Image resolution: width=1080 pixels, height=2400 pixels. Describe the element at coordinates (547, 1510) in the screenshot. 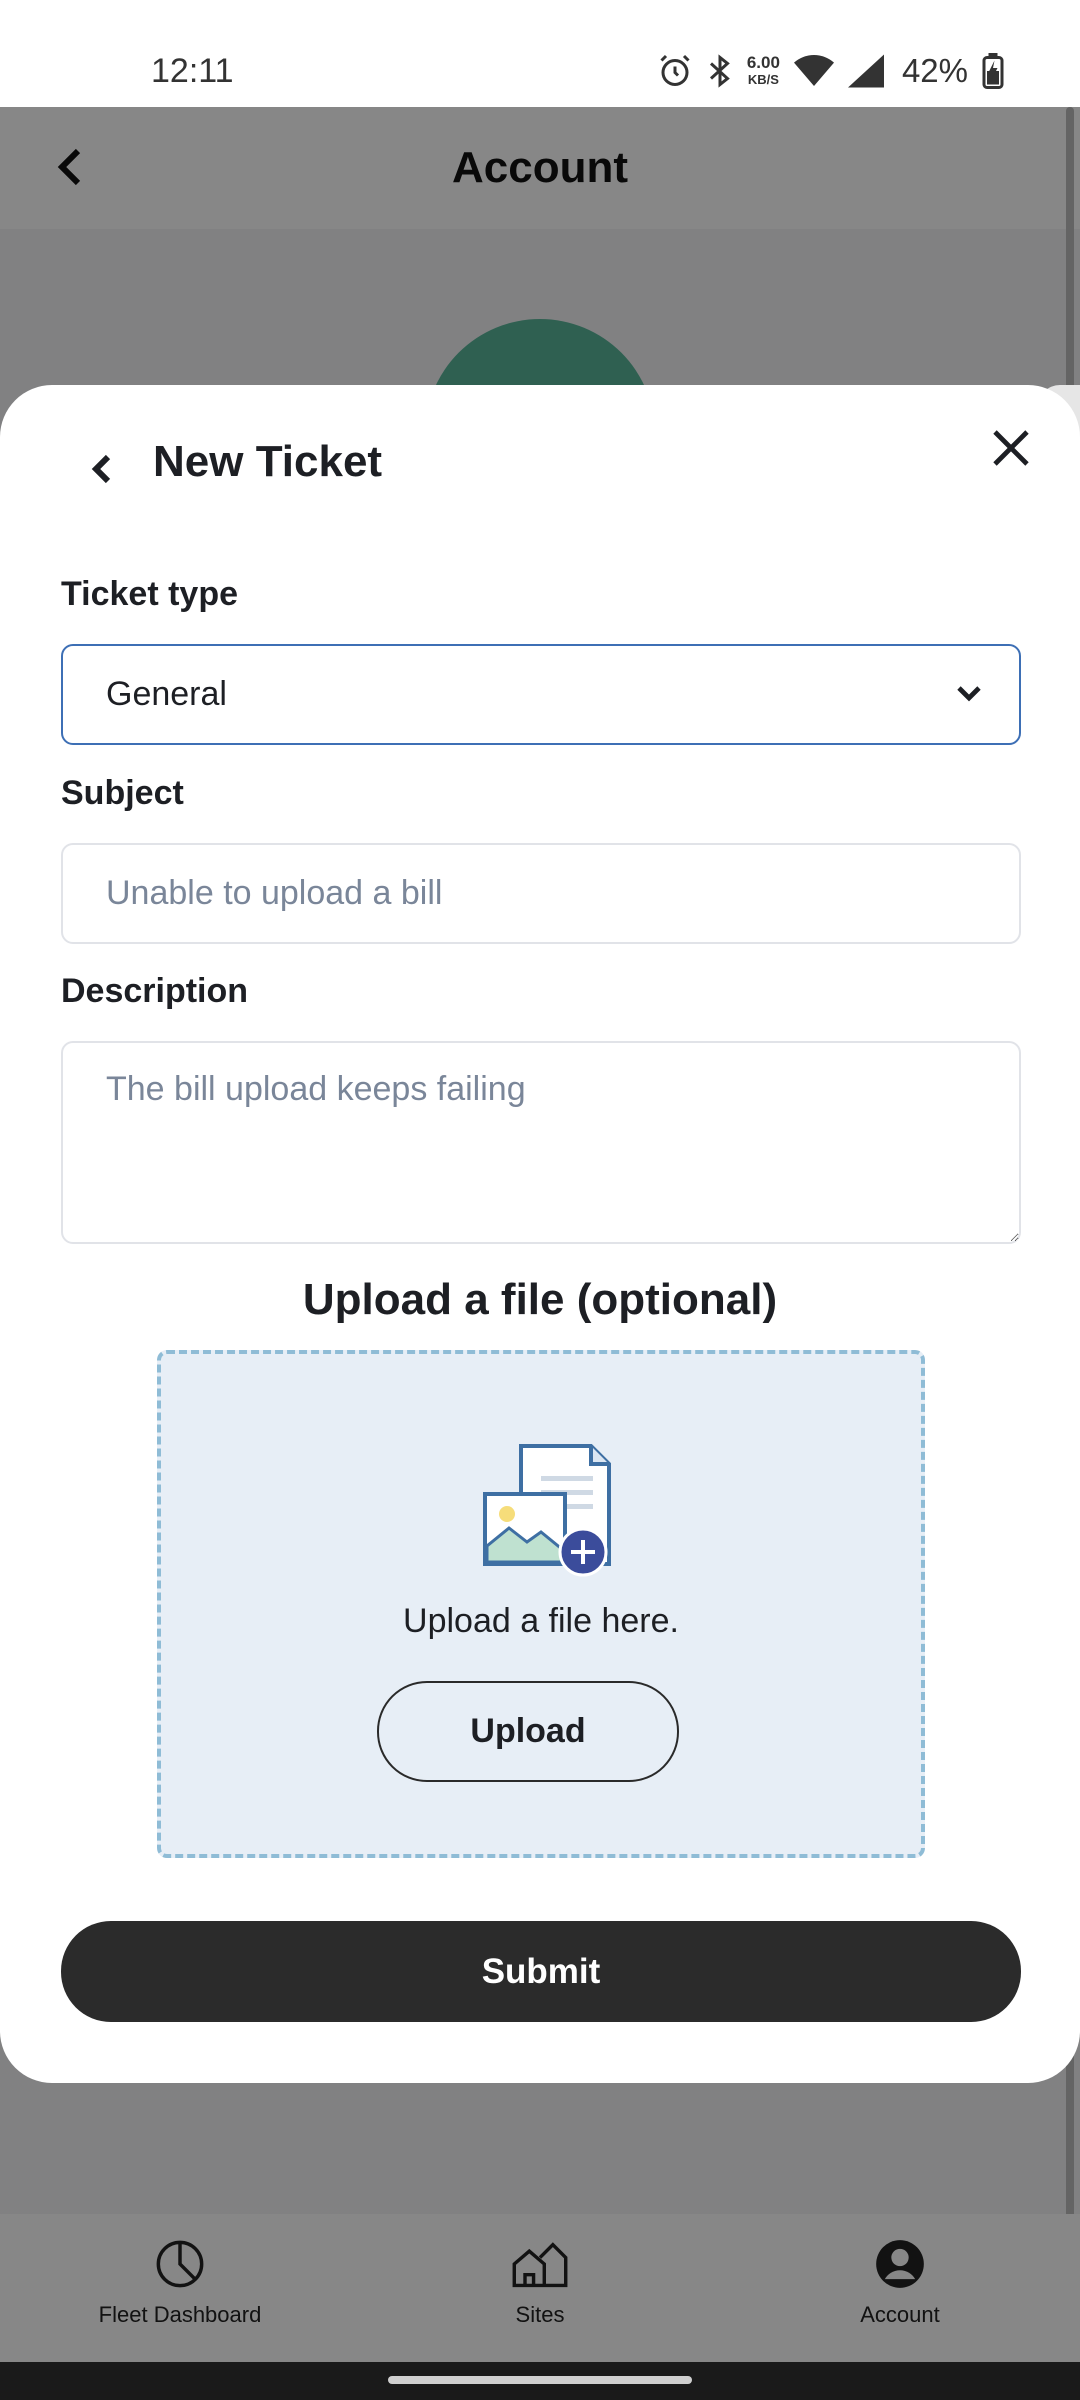

I see `file-upload-icon` at that location.